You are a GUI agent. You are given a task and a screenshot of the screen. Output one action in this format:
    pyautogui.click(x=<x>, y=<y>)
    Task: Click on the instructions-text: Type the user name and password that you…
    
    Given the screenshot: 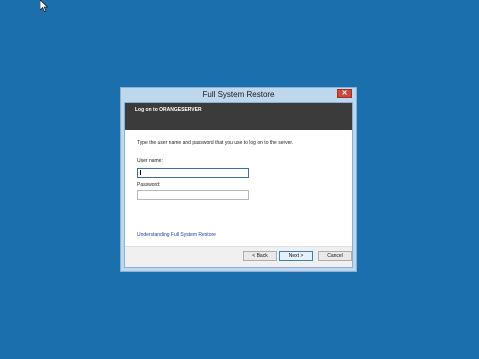 What is the action you would take?
    pyautogui.click(x=215, y=143)
    